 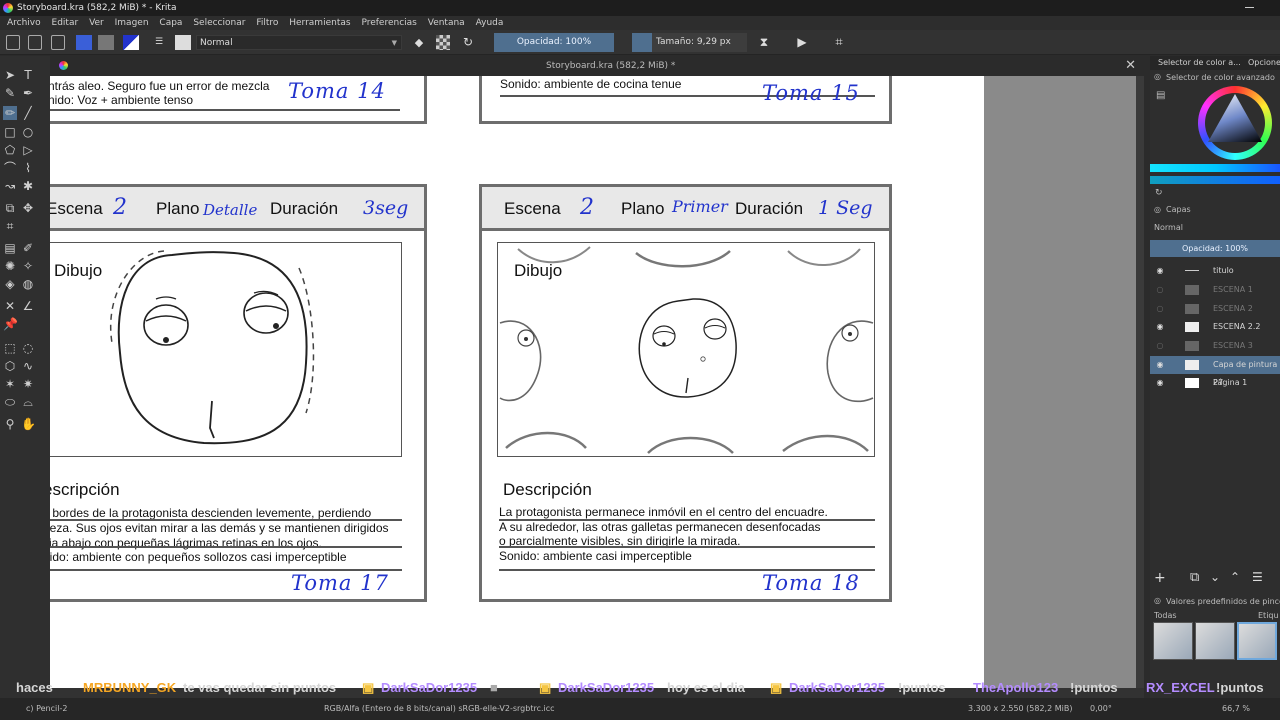 I want to click on line-tool-icon: ╱, so click(x=28, y=113).